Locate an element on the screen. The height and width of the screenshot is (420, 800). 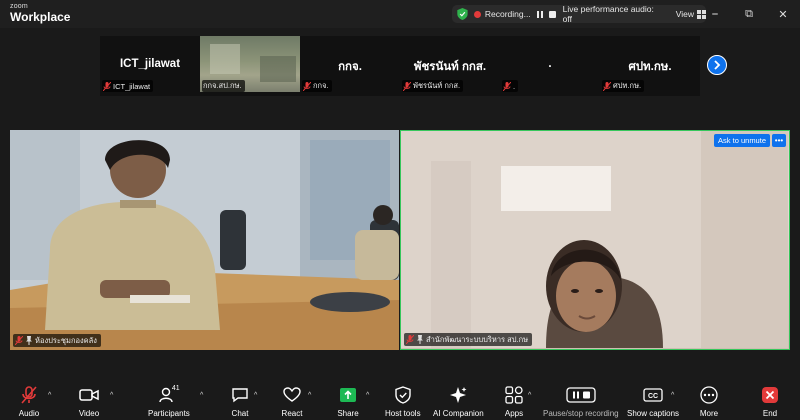
window-controls: ⎯ ⧉ ✕ is located at coordinates (749, 14).